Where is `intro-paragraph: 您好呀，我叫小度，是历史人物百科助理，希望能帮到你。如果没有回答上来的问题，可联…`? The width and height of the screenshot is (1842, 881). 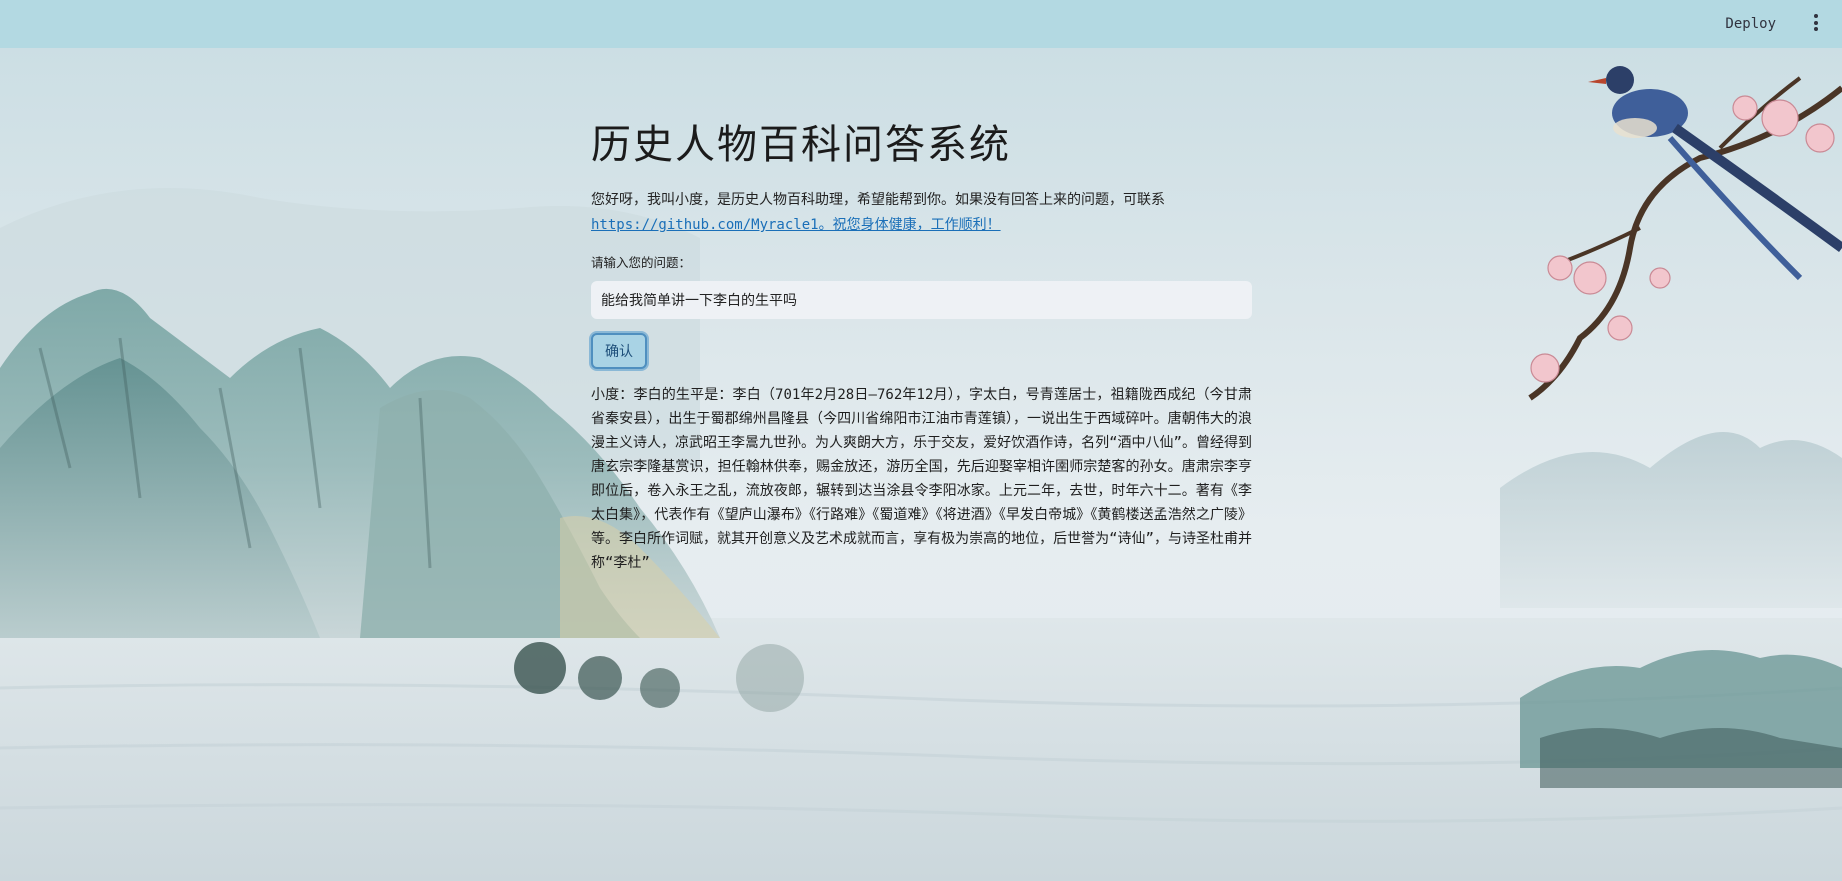 intro-paragraph: 您好呀，我叫小度，是历史人物百科助理，希望能帮到你。如果没有回答上来的问题，可联… is located at coordinates (921, 213).